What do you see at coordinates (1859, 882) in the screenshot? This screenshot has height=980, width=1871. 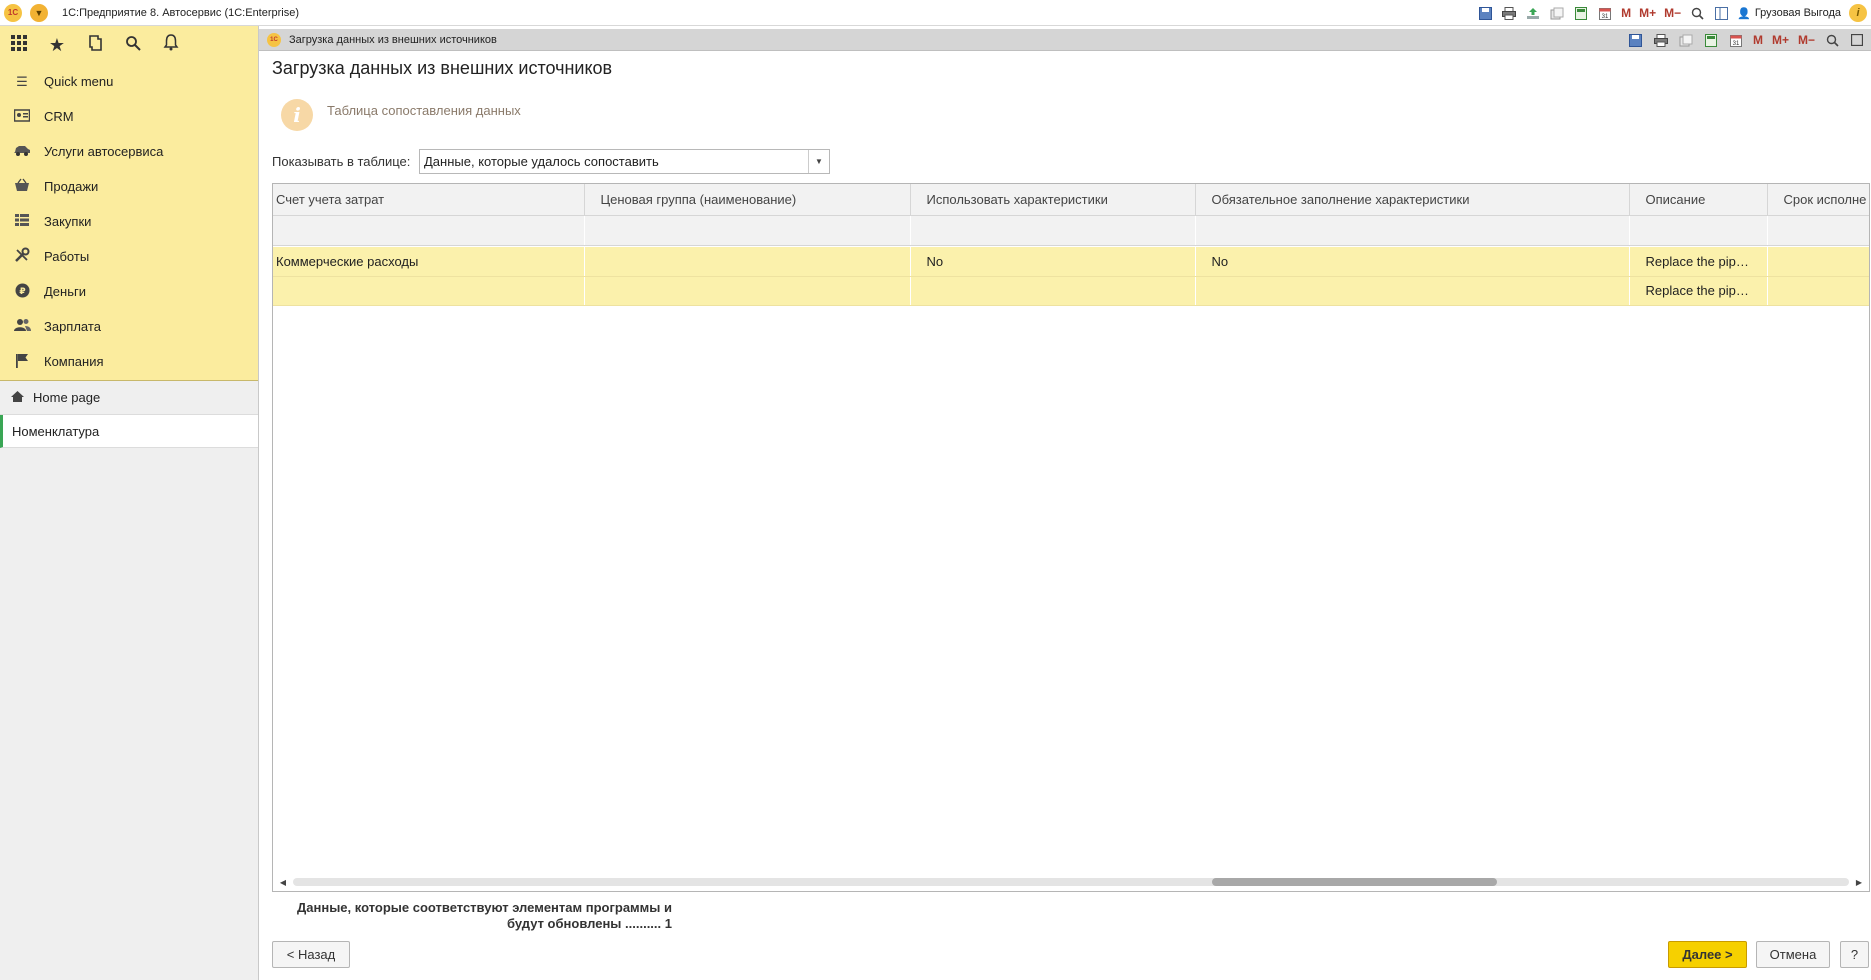 I see `scroll-right-icon: ▶` at bounding box center [1859, 882].